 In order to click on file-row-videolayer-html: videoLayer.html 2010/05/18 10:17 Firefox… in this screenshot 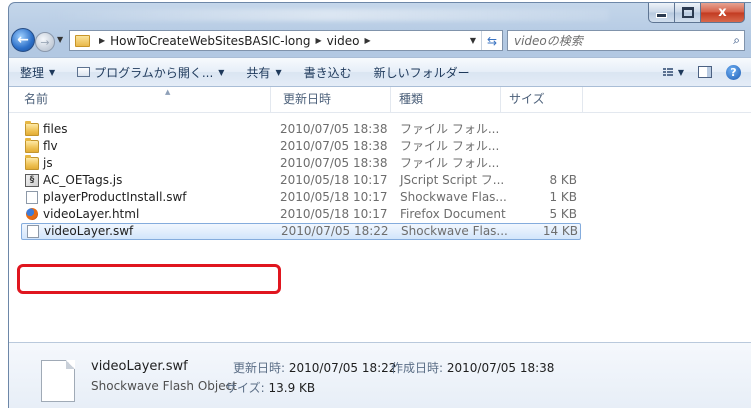, I will do `click(301, 214)`.